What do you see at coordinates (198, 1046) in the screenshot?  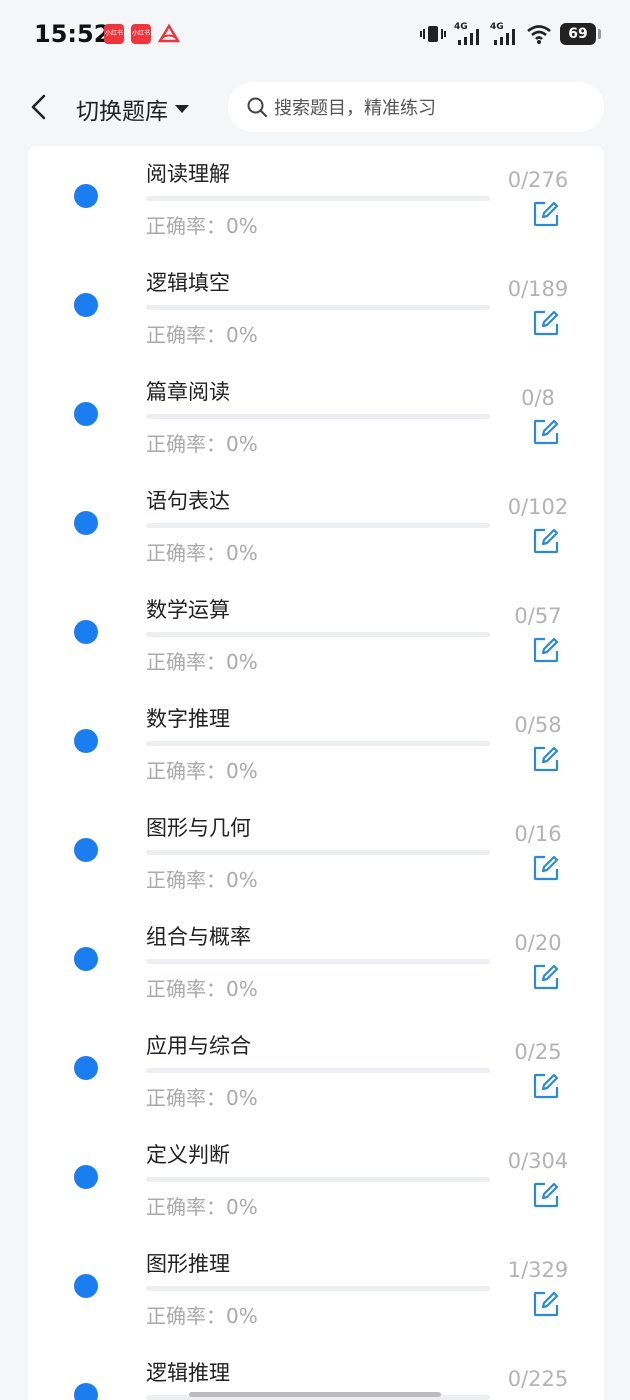 I see `category-name: 应用与综合` at bounding box center [198, 1046].